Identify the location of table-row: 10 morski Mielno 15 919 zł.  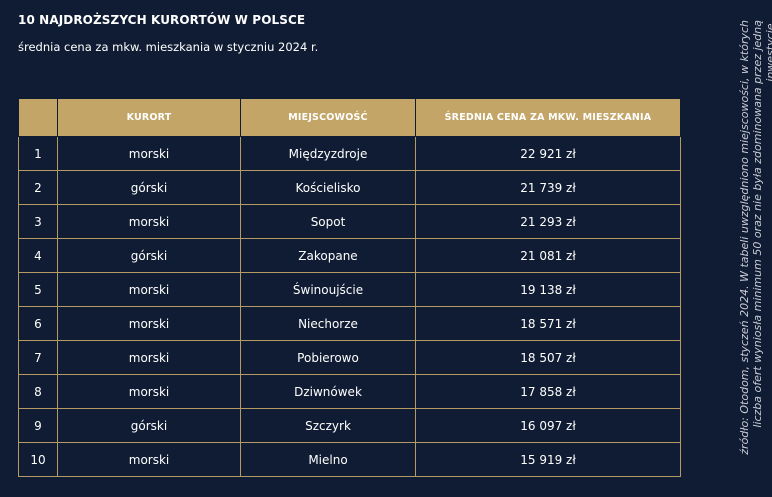
(349, 459).